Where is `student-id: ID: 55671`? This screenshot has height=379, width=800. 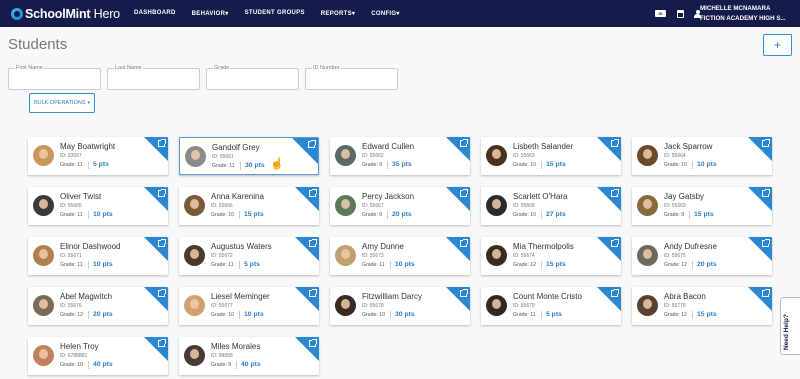
student-id: ID: 55671 is located at coordinates (71, 256).